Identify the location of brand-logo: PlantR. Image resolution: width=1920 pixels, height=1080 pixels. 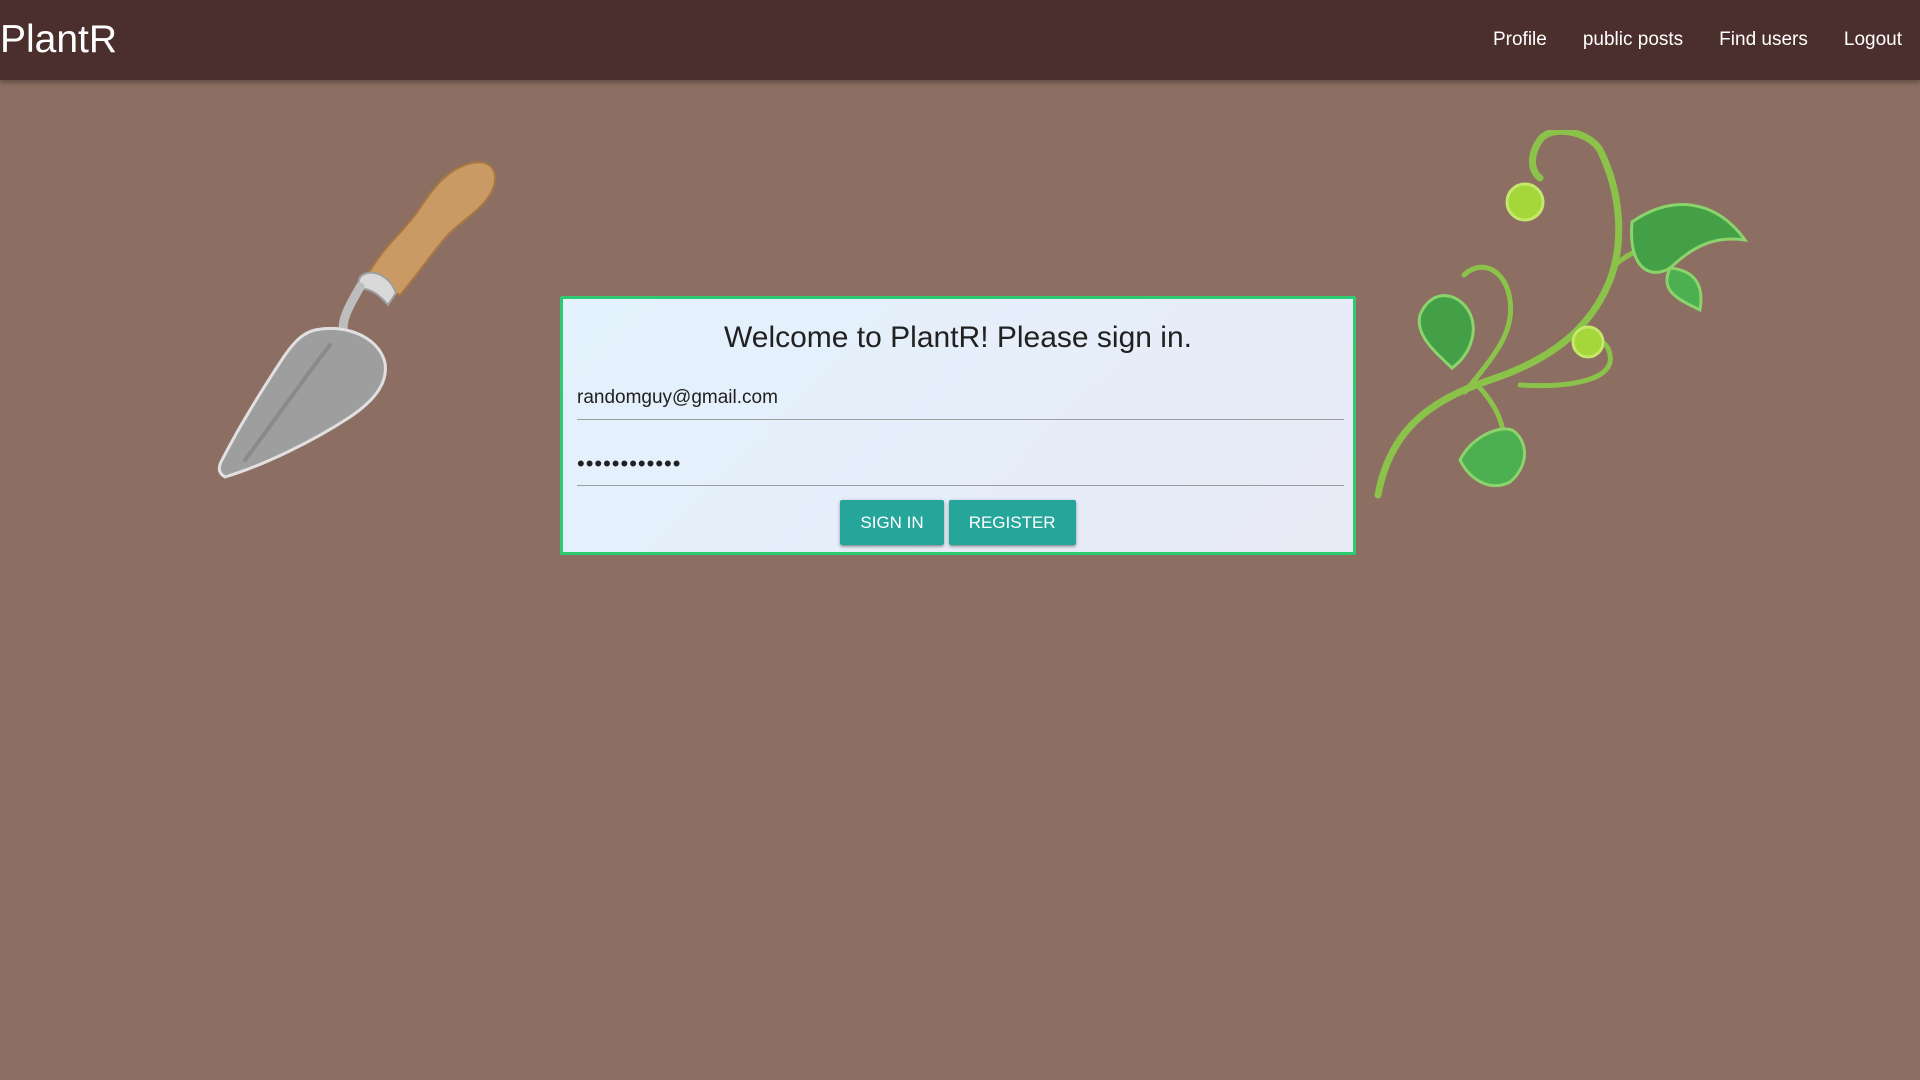
(58, 40).